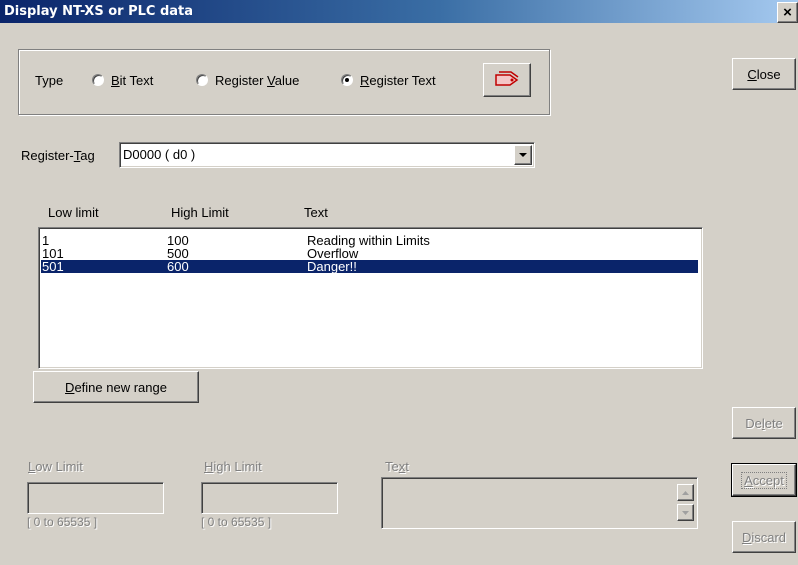 This screenshot has width=798, height=565. Describe the element at coordinates (53, 266) in the screenshot. I see `list-item-low: 501` at that location.